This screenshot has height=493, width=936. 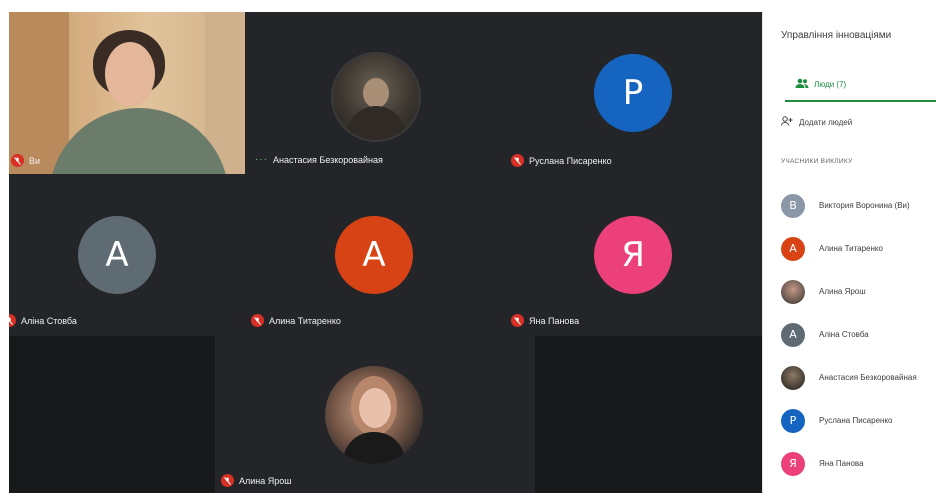 What do you see at coordinates (545, 320) in the screenshot?
I see `participant-name-label: Яна Панова` at bounding box center [545, 320].